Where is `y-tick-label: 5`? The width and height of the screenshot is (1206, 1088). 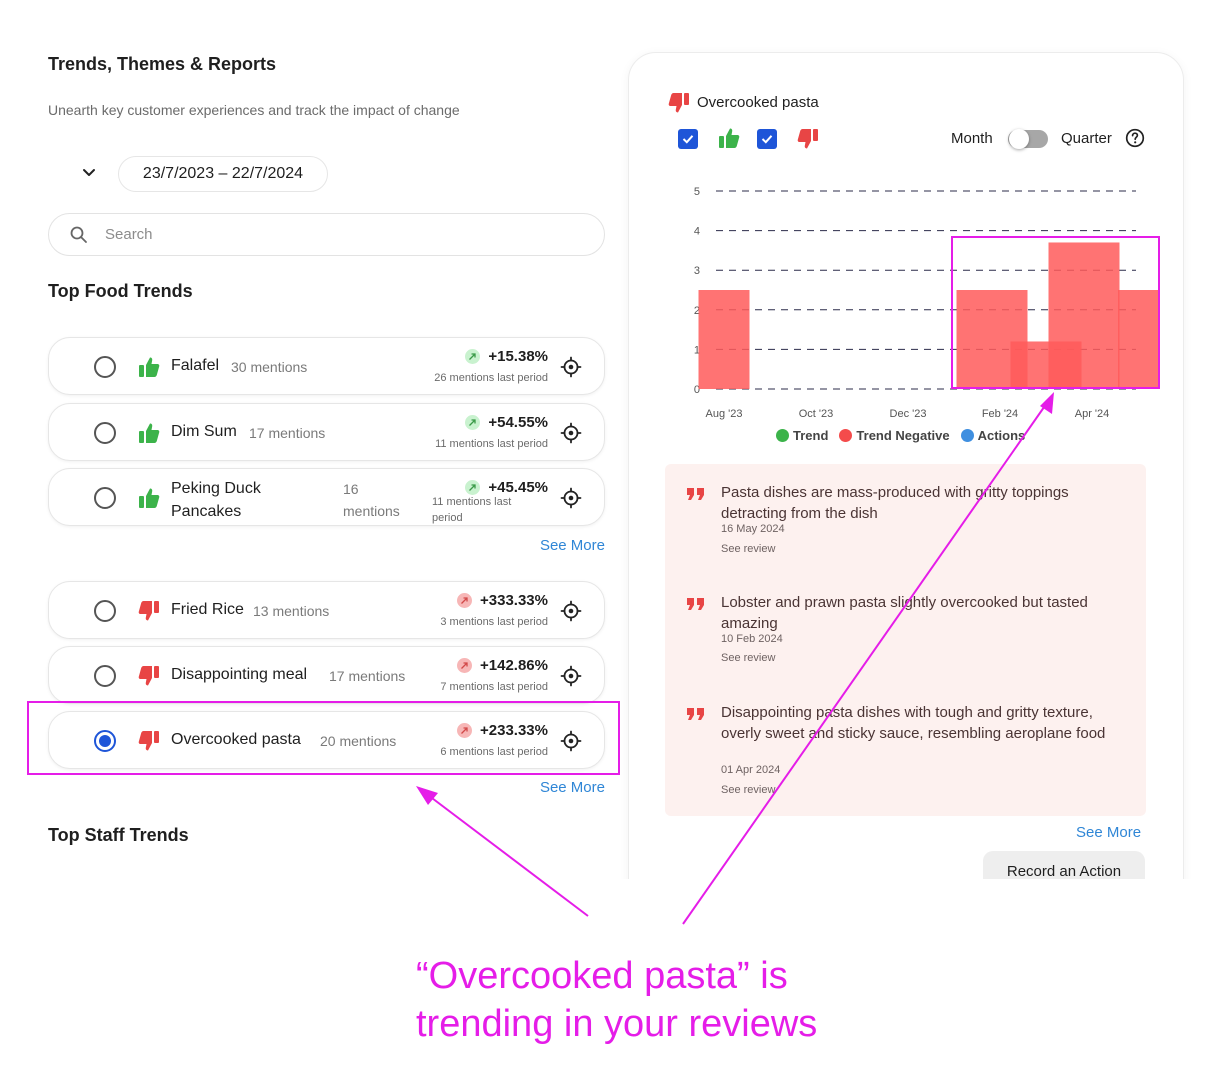
y-tick-label: 5 is located at coordinates (697, 192).